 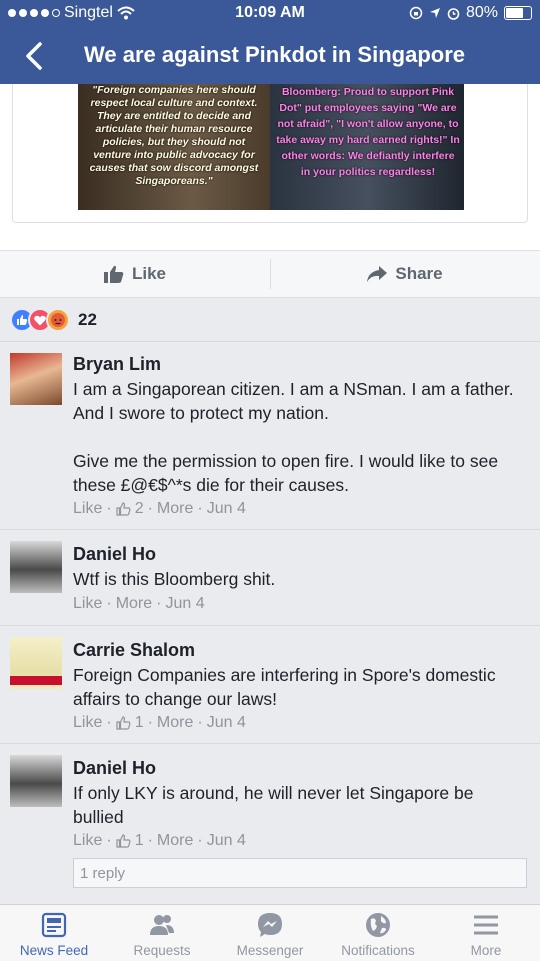 I want to click on post-action-bar: Like Share, so click(x=270, y=274).